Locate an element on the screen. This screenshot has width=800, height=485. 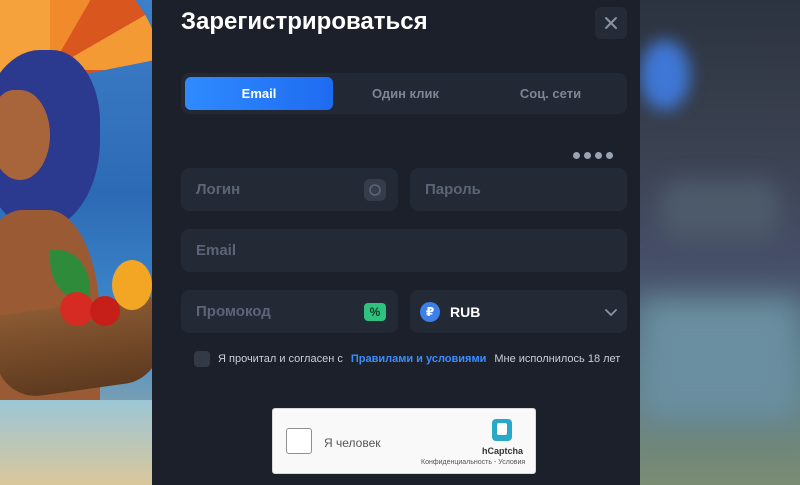
refresh-icon is located at coordinates (375, 189).